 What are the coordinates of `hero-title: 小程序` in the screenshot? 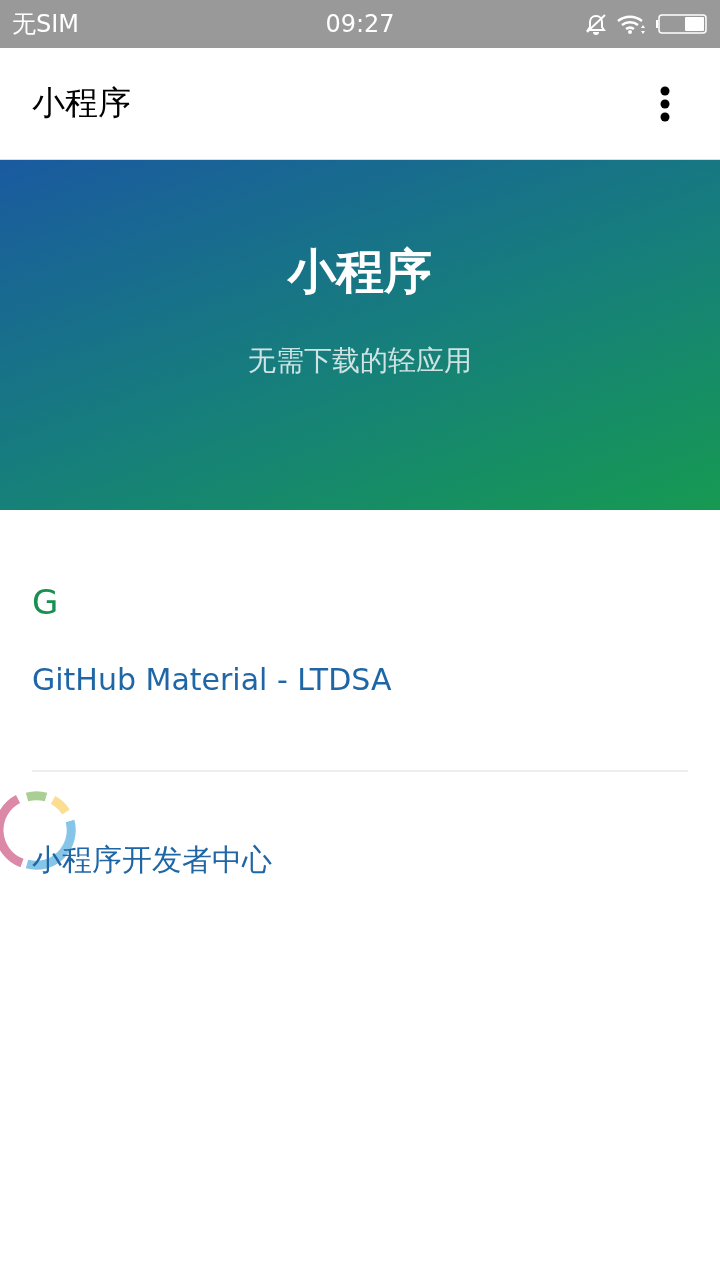 It's located at (360, 271).